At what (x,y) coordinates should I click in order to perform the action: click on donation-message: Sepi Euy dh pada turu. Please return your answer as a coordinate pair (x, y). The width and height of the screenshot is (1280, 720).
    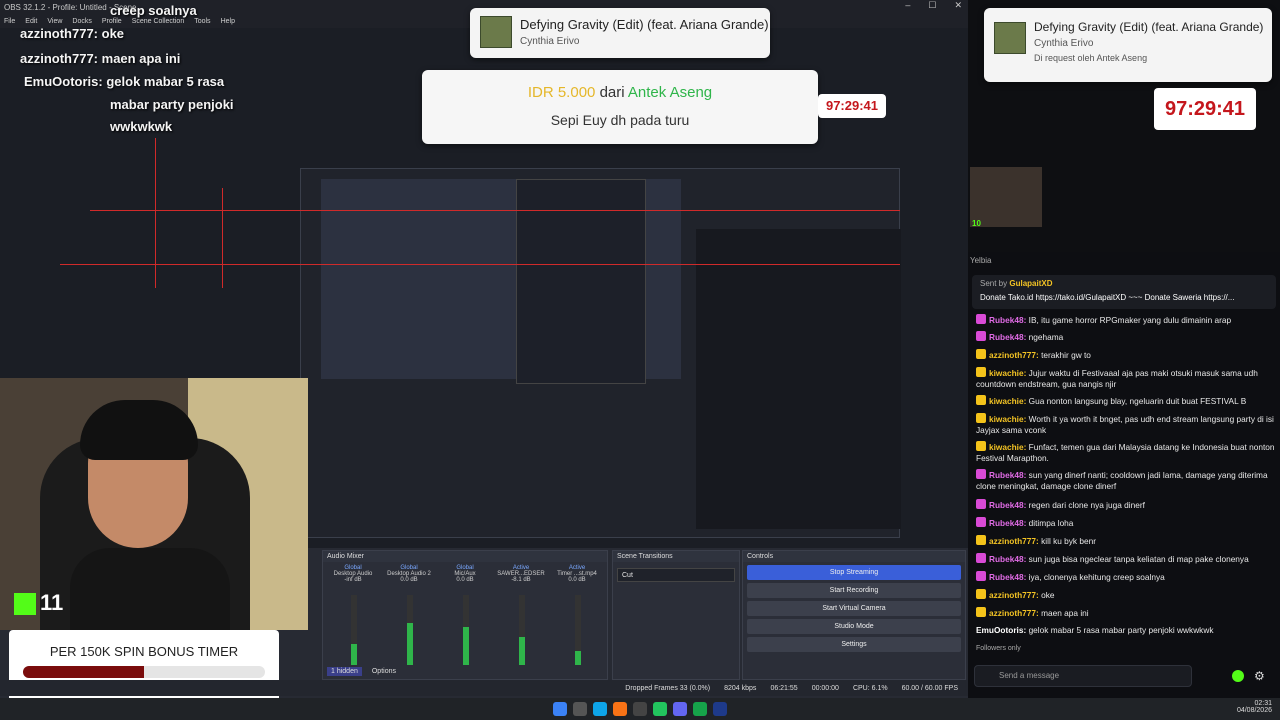
    Looking at the image, I should click on (620, 120).